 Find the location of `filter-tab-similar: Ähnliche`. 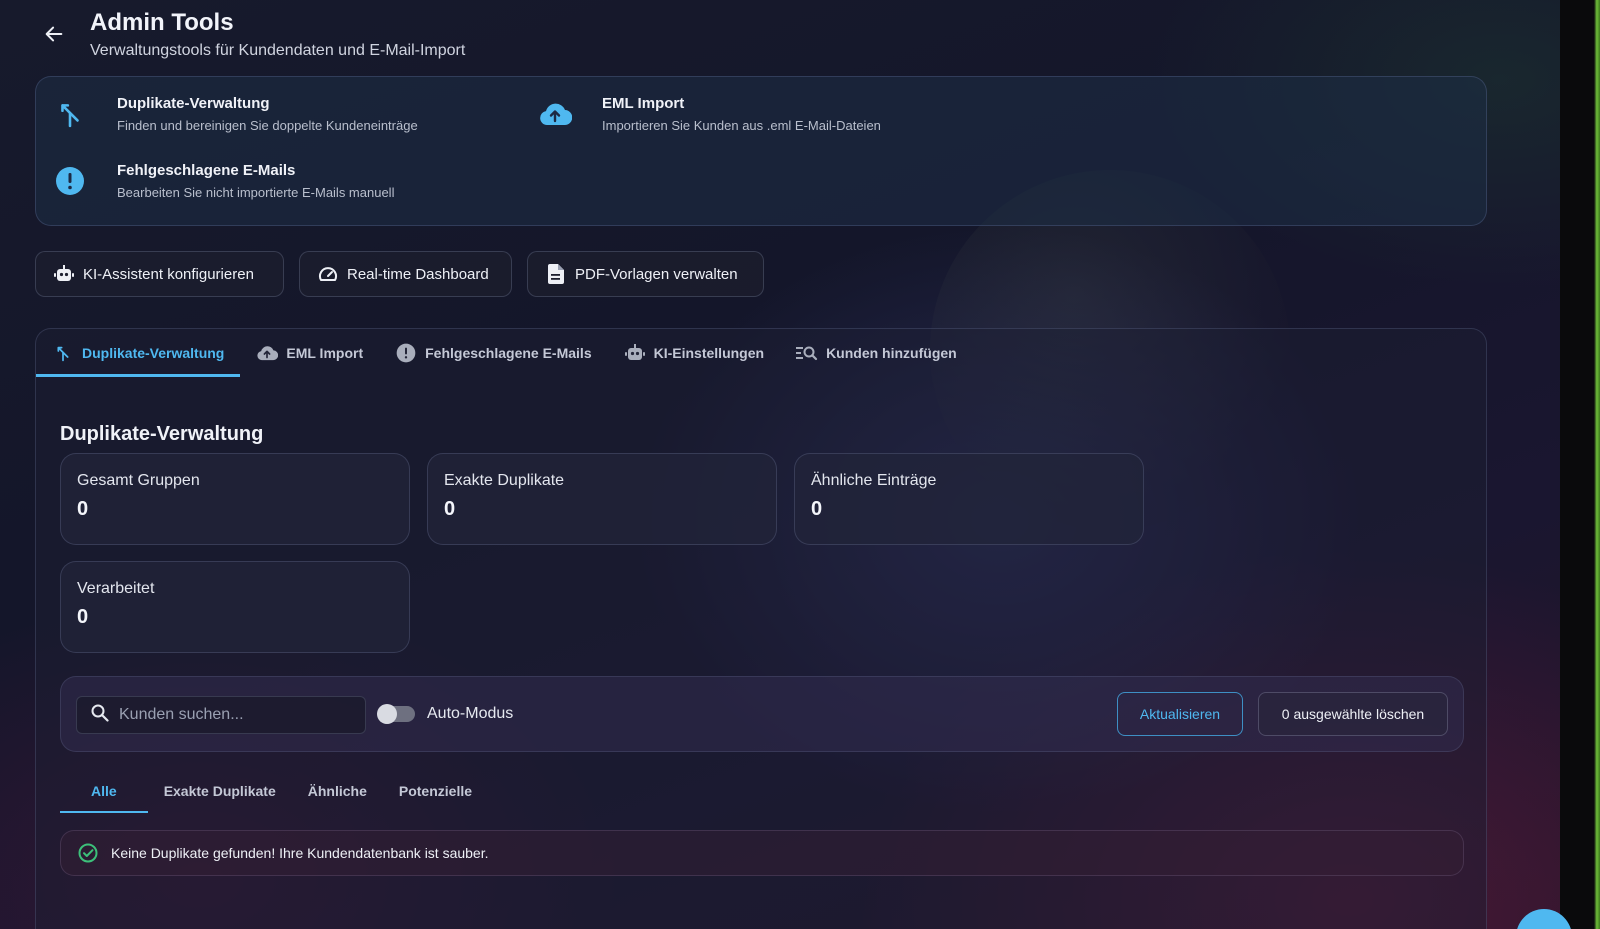

filter-tab-similar: Ähnliche is located at coordinates (337, 791).